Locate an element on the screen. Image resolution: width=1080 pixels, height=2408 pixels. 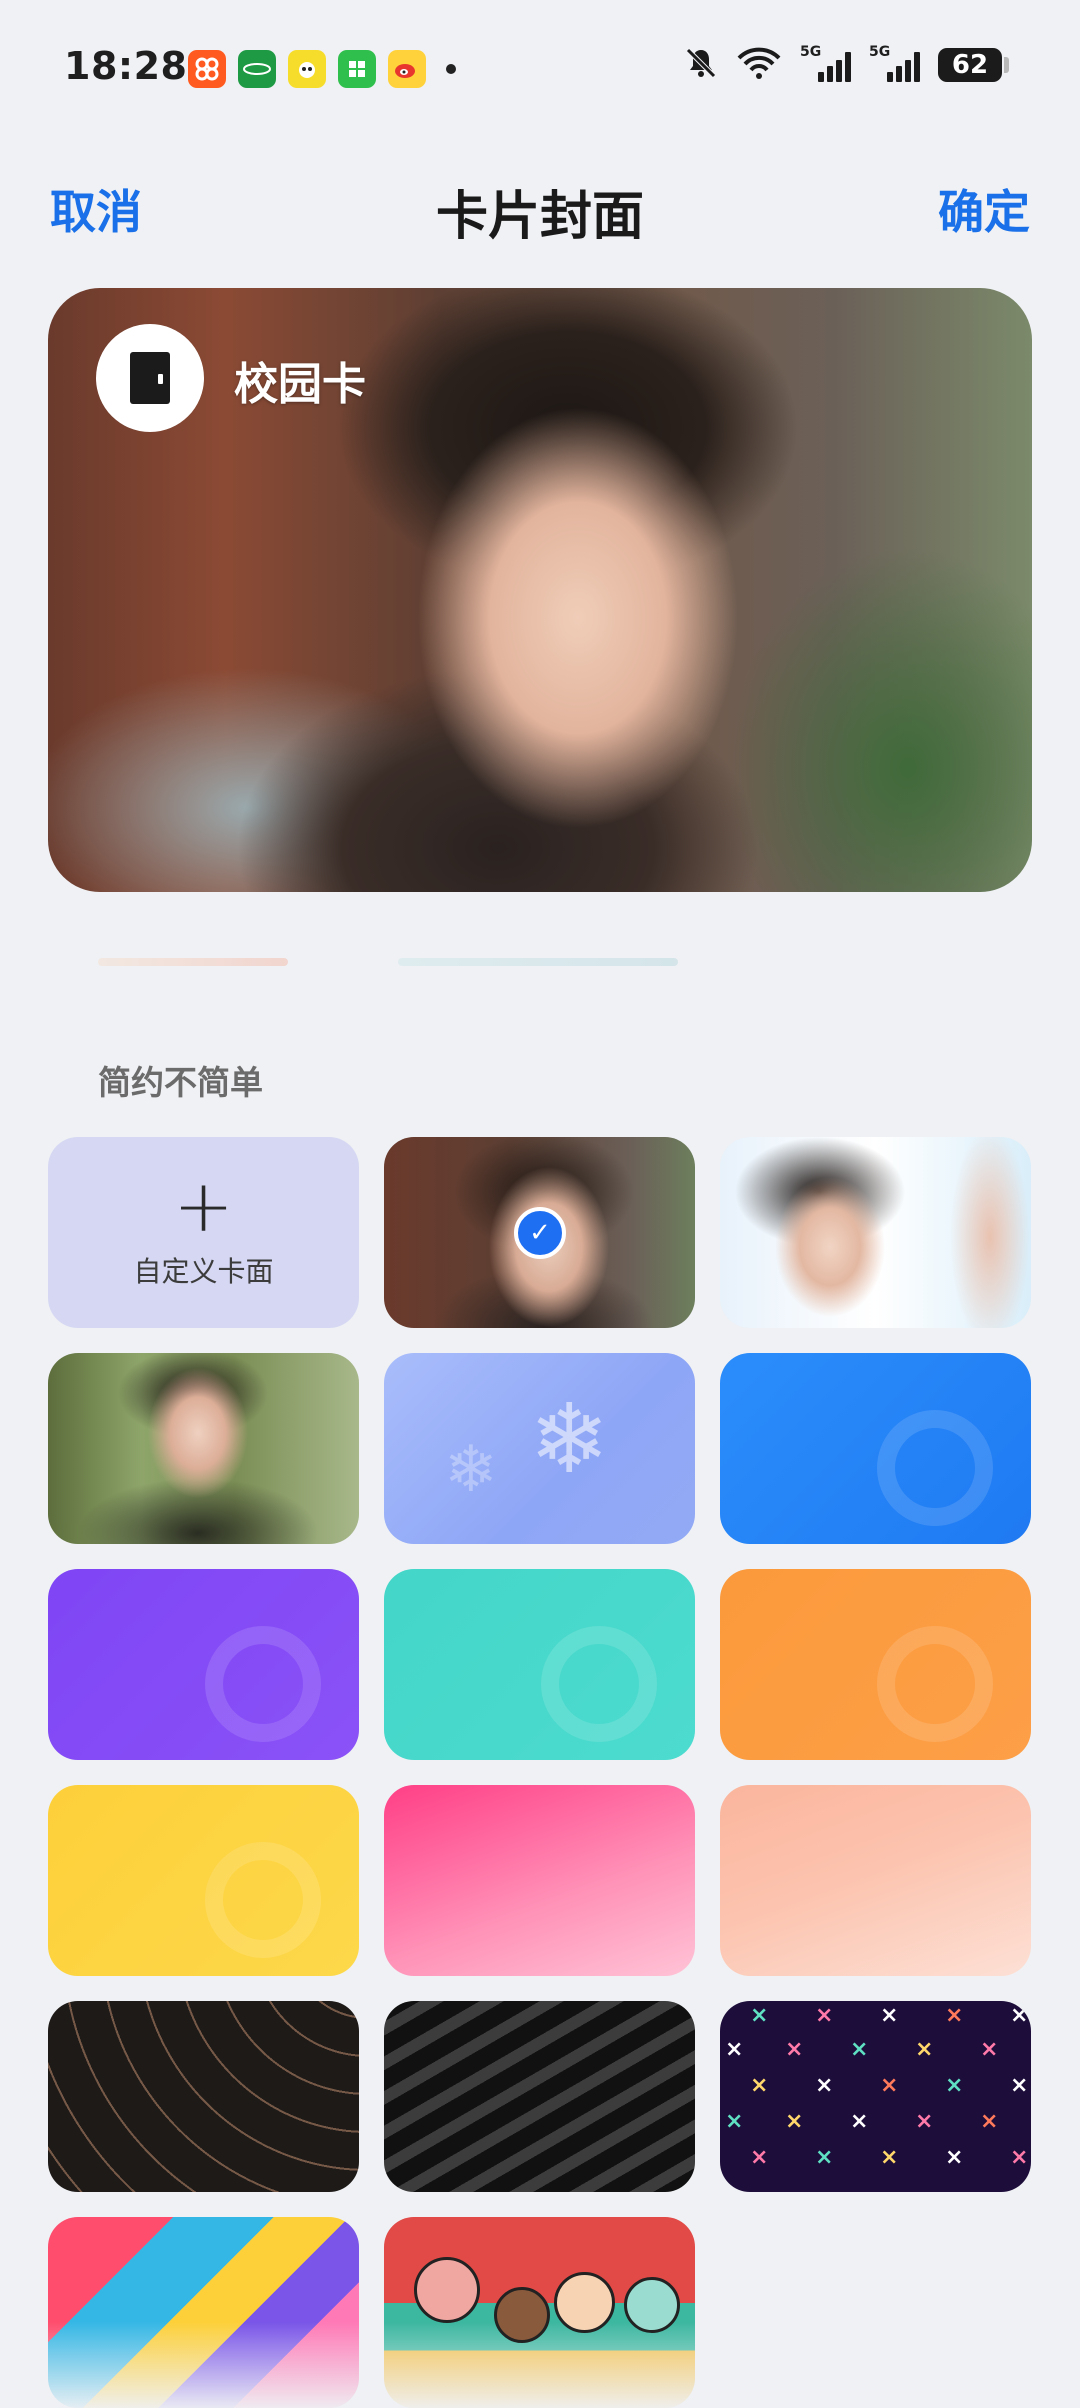
cover-zebra is located at coordinates (539, 2096).